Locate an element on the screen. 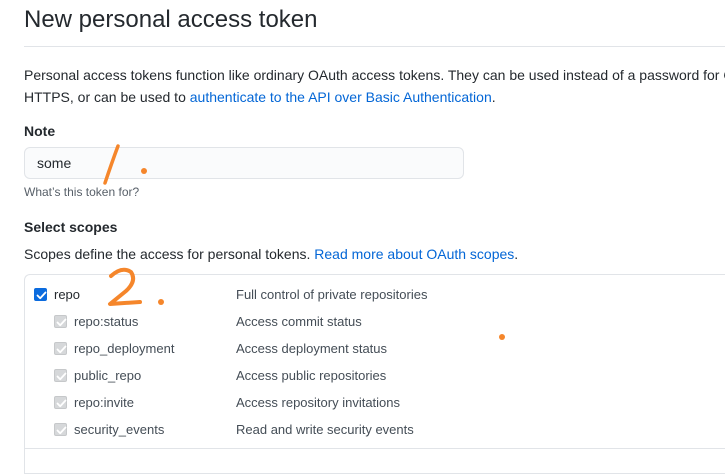 This screenshot has width=725, height=474. repo-invite-checkbox is located at coordinates (60, 402).